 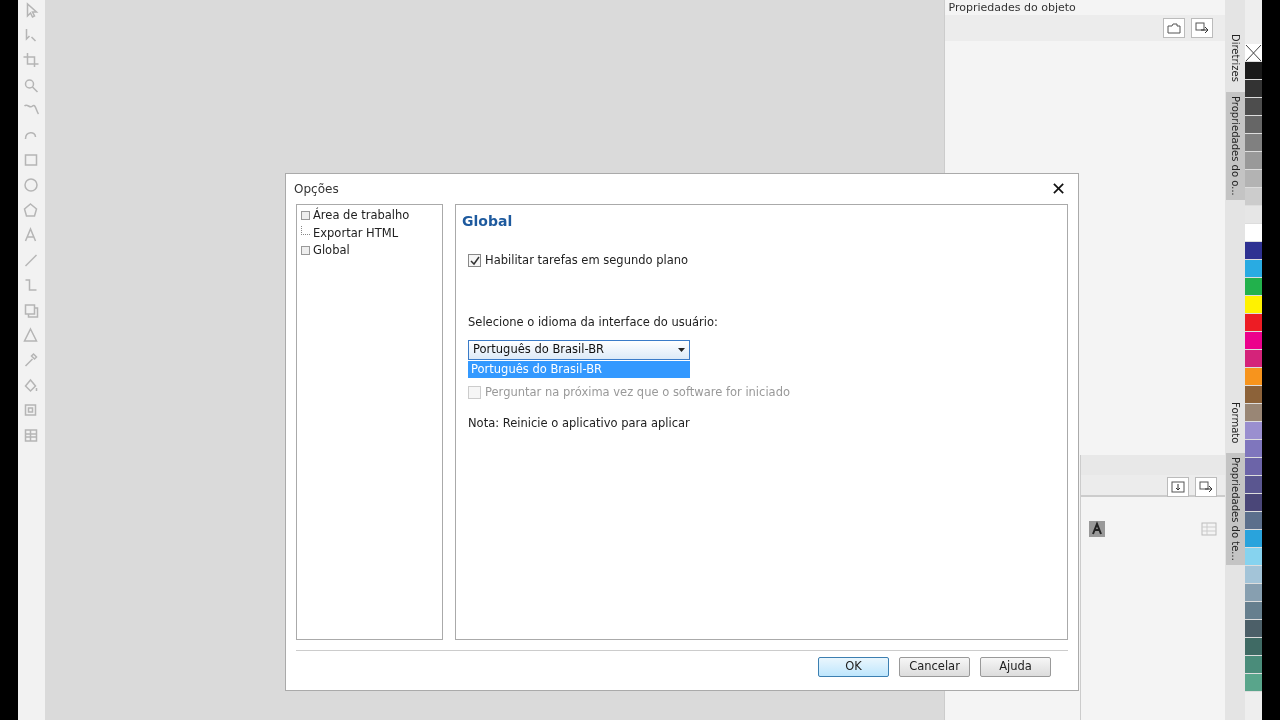 What do you see at coordinates (1174, 28) in the screenshot?
I see `folder-icon` at bounding box center [1174, 28].